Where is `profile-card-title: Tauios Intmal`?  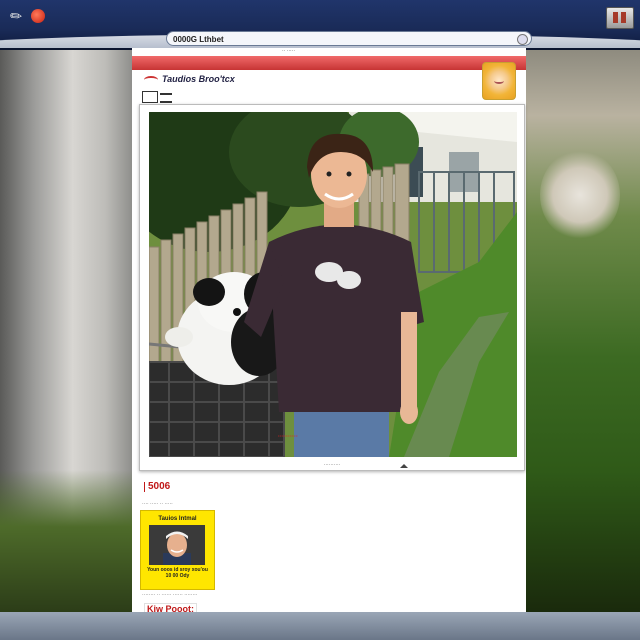
profile-card-title: Tauios Intmal is located at coordinates (177, 519).